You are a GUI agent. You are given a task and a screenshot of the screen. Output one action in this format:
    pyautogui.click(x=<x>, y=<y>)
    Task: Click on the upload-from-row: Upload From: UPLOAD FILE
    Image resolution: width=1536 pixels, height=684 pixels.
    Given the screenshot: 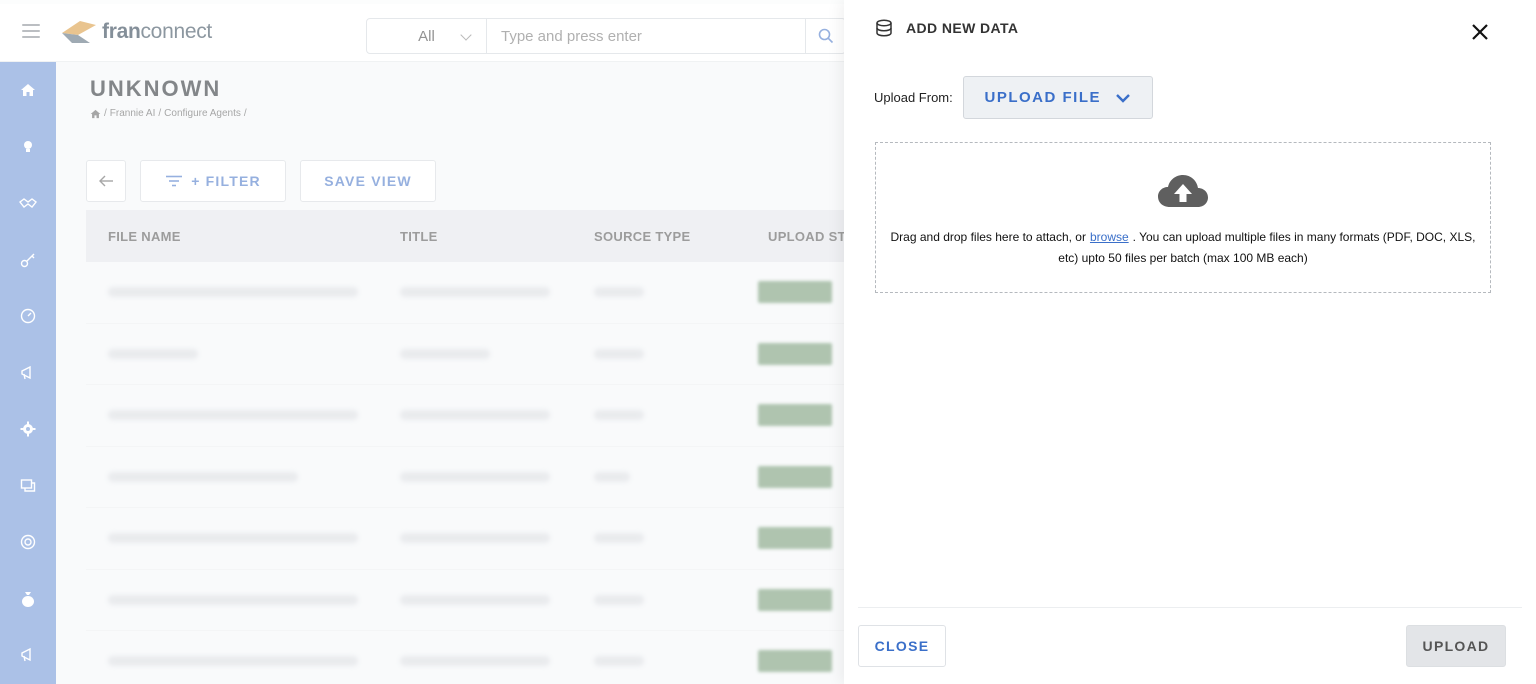 What is the action you would take?
    pyautogui.click(x=1013, y=97)
    